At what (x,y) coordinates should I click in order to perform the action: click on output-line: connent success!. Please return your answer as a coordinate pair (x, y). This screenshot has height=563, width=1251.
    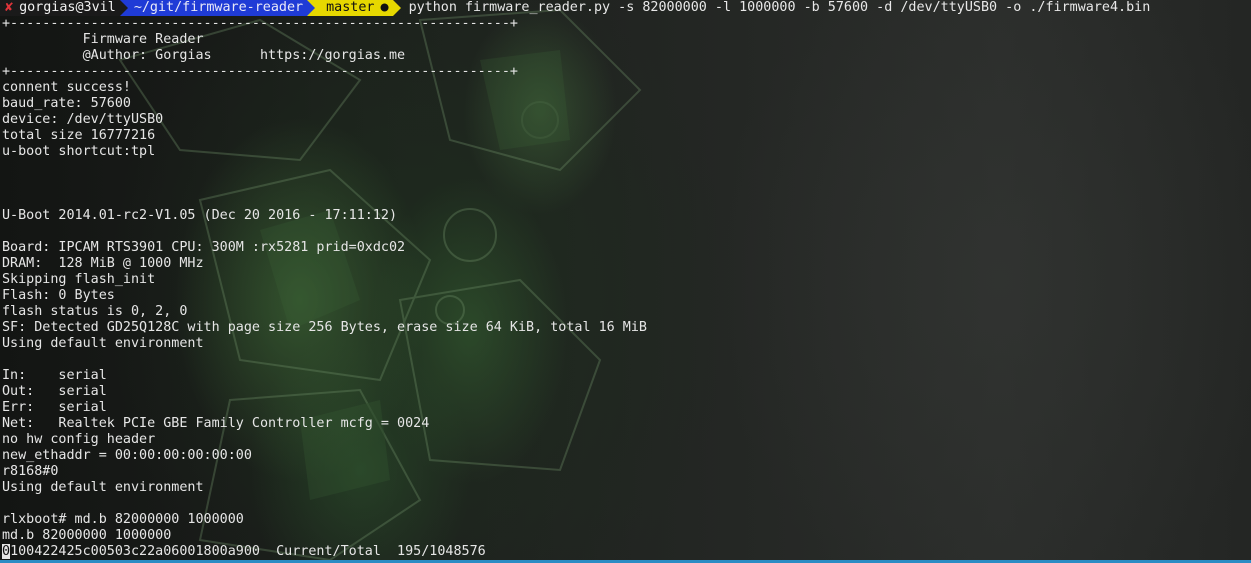
    Looking at the image, I should click on (66, 87).